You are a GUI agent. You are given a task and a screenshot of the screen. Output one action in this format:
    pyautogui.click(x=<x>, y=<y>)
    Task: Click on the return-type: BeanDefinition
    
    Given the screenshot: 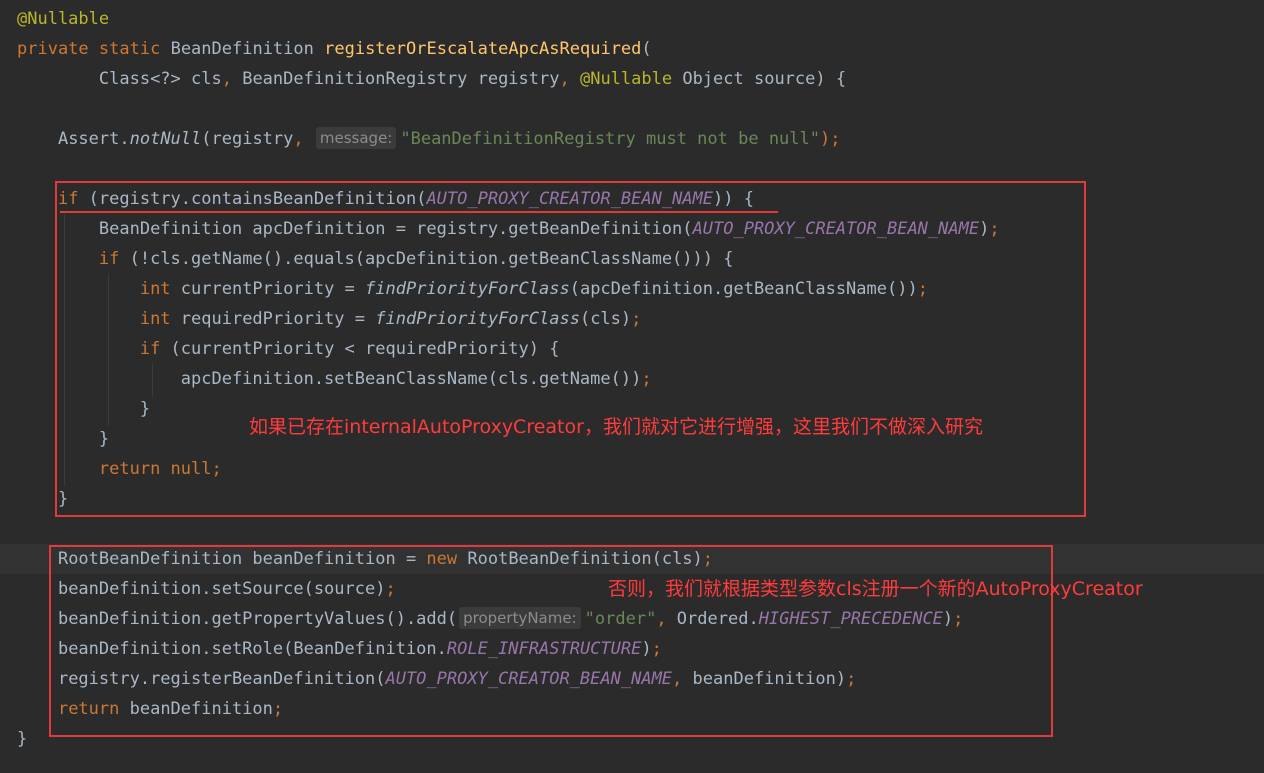 What is the action you would take?
    pyautogui.click(x=242, y=49)
    